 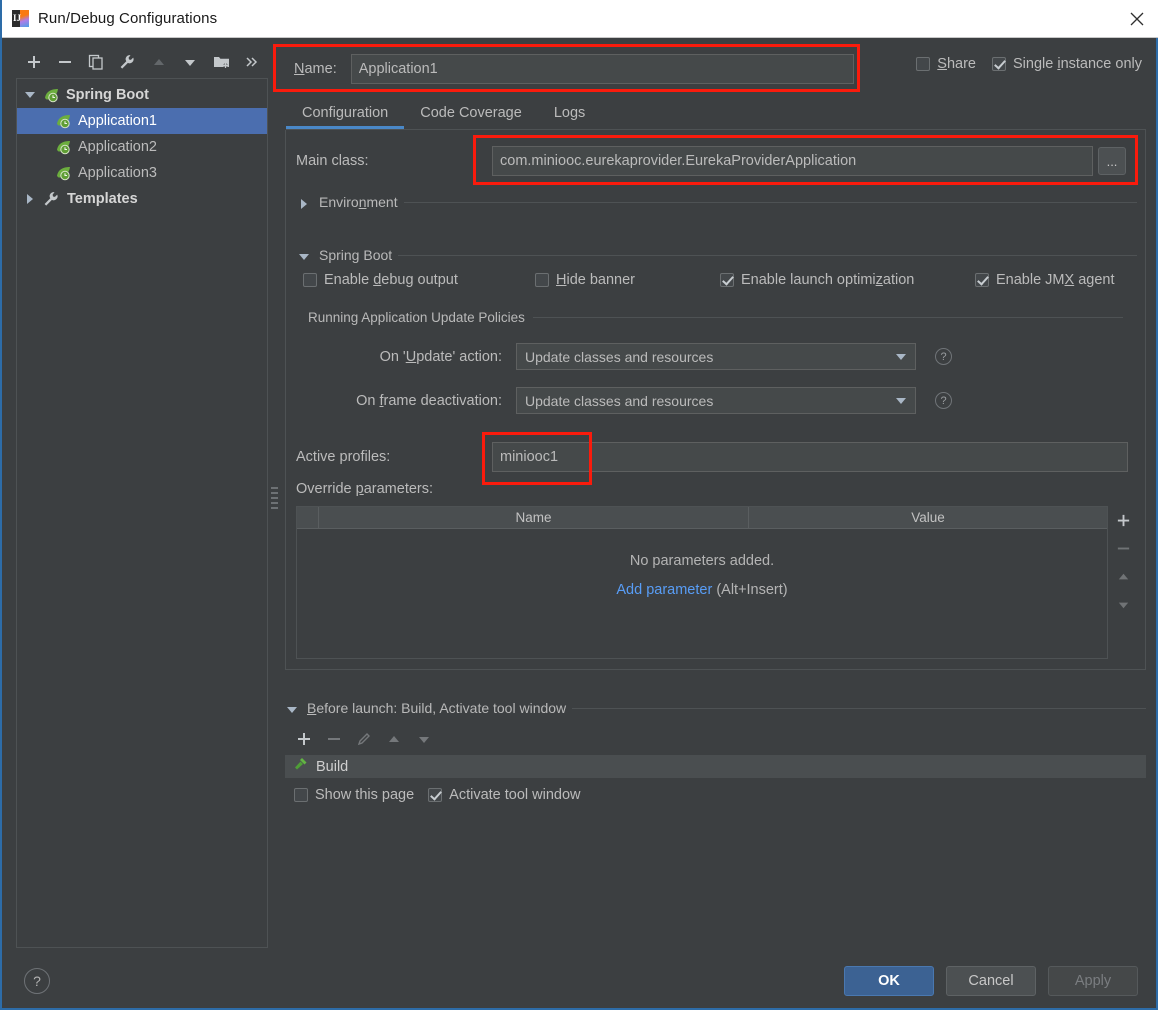 What do you see at coordinates (956, 64) in the screenshot?
I see `share-label: Share` at bounding box center [956, 64].